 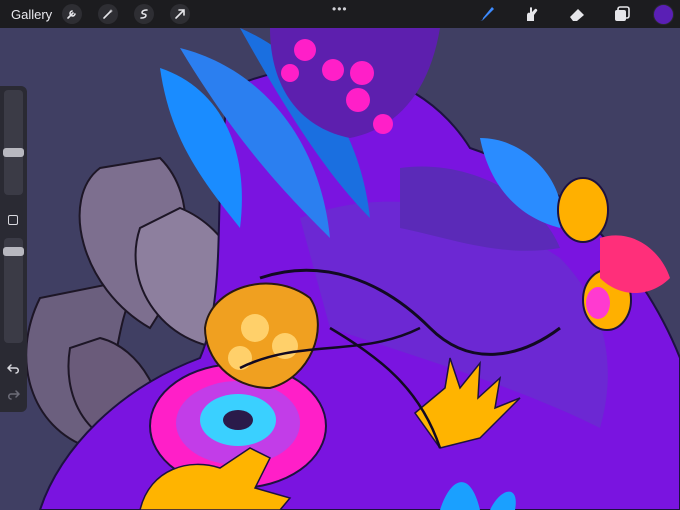 I want to click on menu-dots: •••, so click(x=340, y=9).